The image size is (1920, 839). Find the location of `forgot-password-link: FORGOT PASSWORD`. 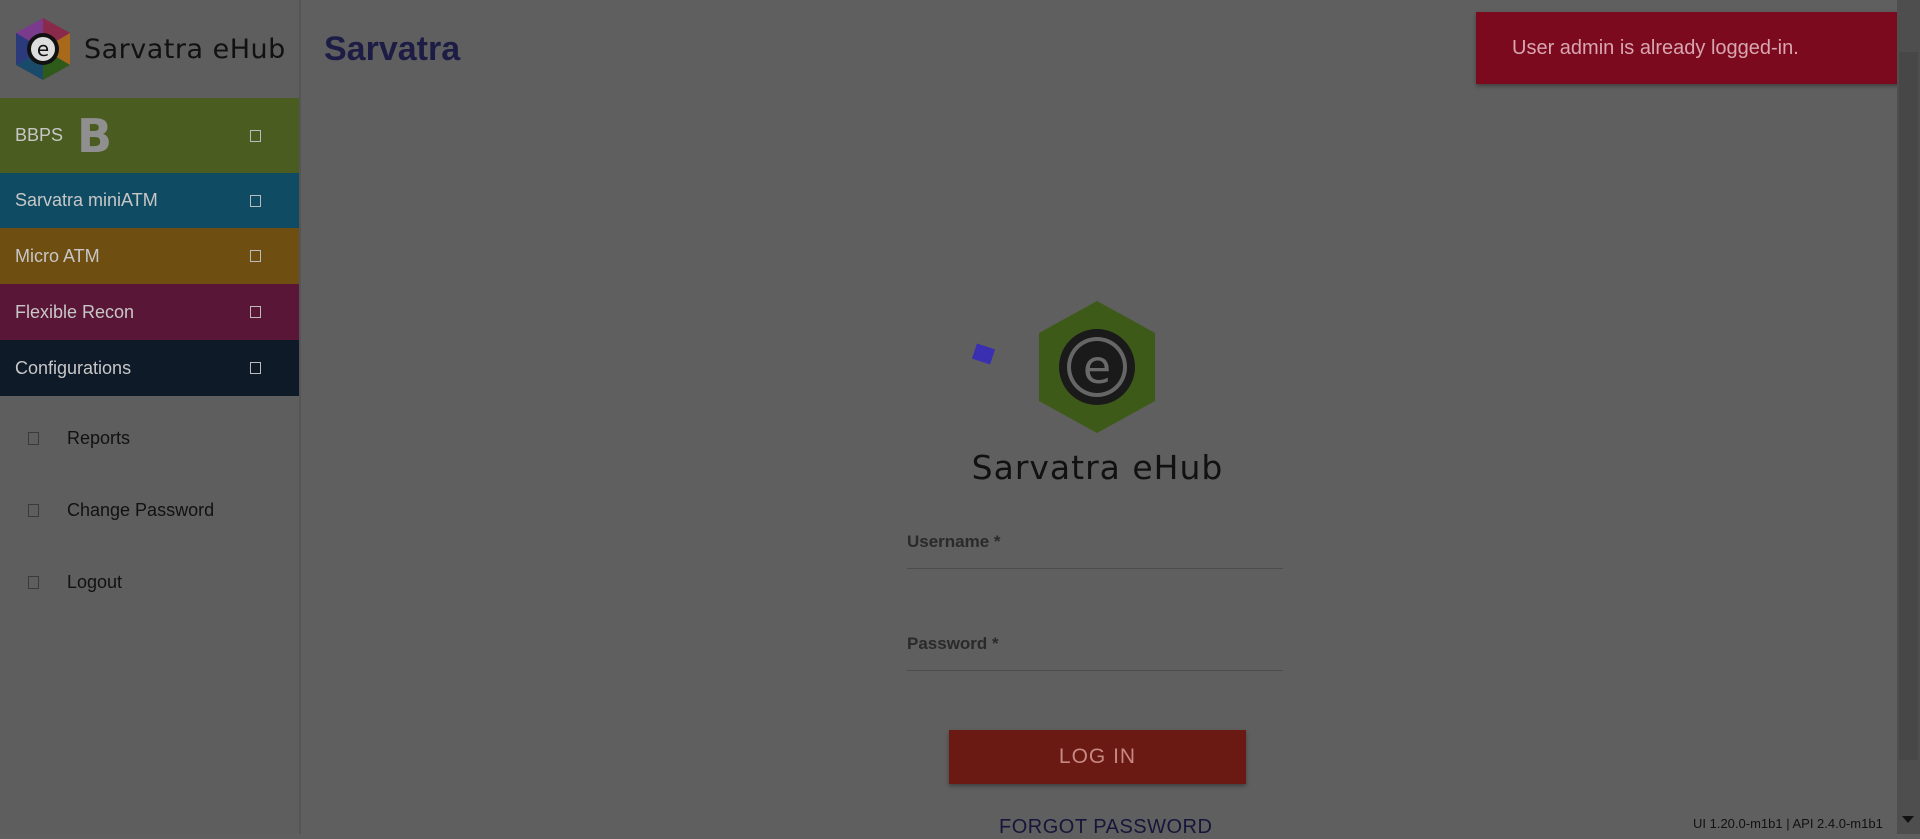

forgot-password-link: FORGOT PASSWORD is located at coordinates (1105, 827).